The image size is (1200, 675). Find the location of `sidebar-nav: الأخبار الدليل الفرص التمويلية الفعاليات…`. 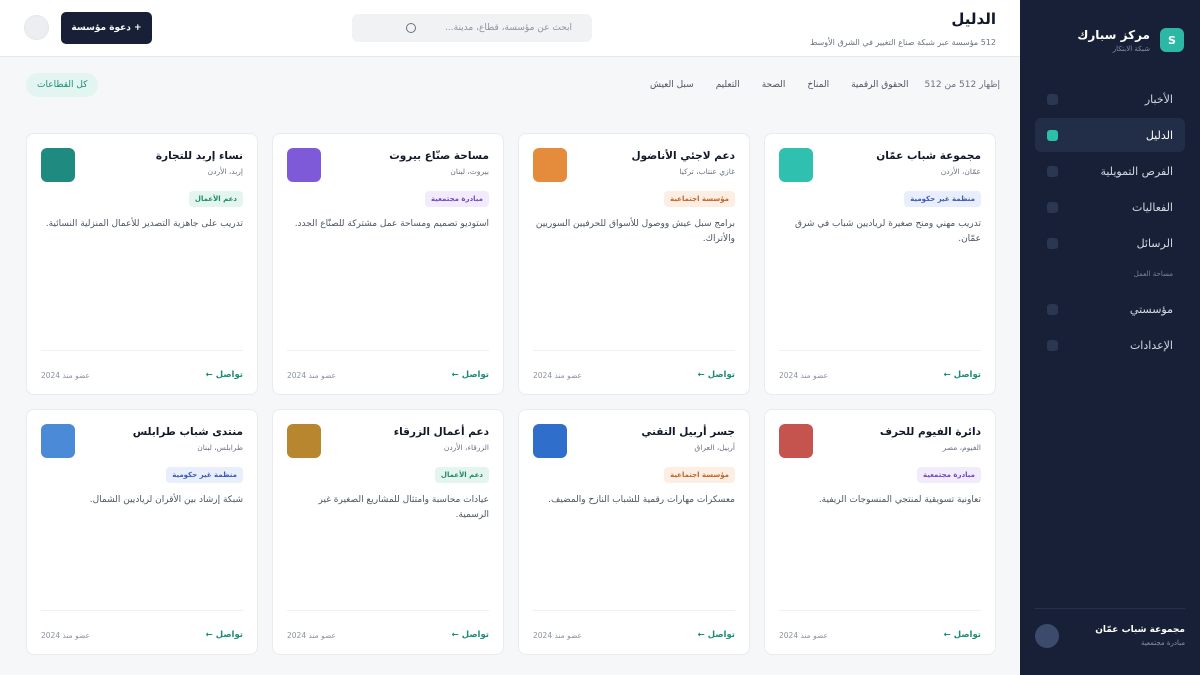

sidebar-nav: الأخبار الدليل الفرص التمويلية الفعاليات… is located at coordinates (1110, 223).